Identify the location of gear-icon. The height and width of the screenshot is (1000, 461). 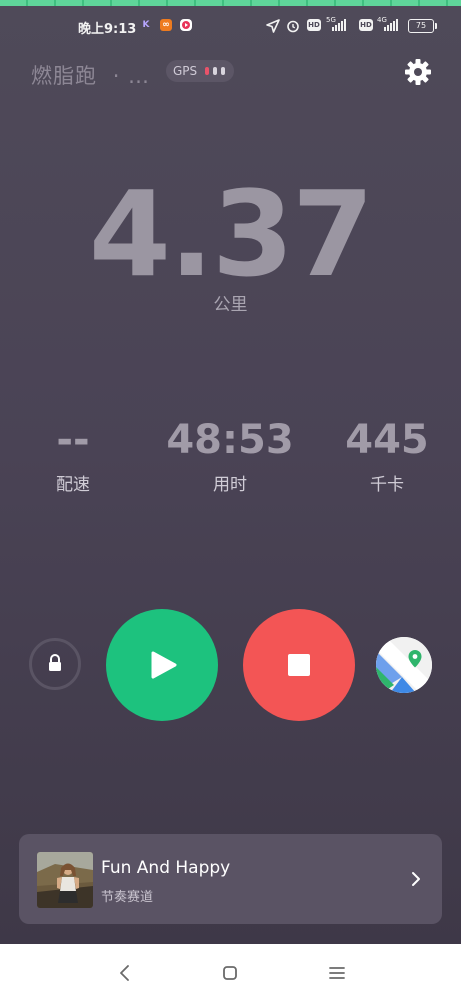
(418, 72).